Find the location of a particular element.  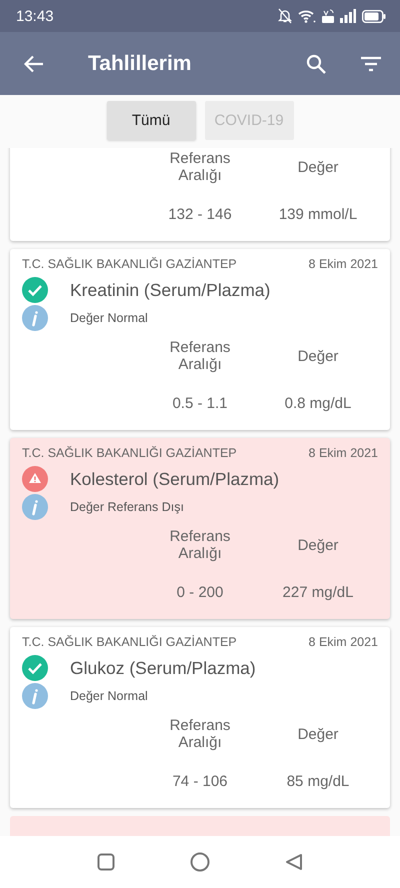

filter-tab: Tümü is located at coordinates (151, 120).